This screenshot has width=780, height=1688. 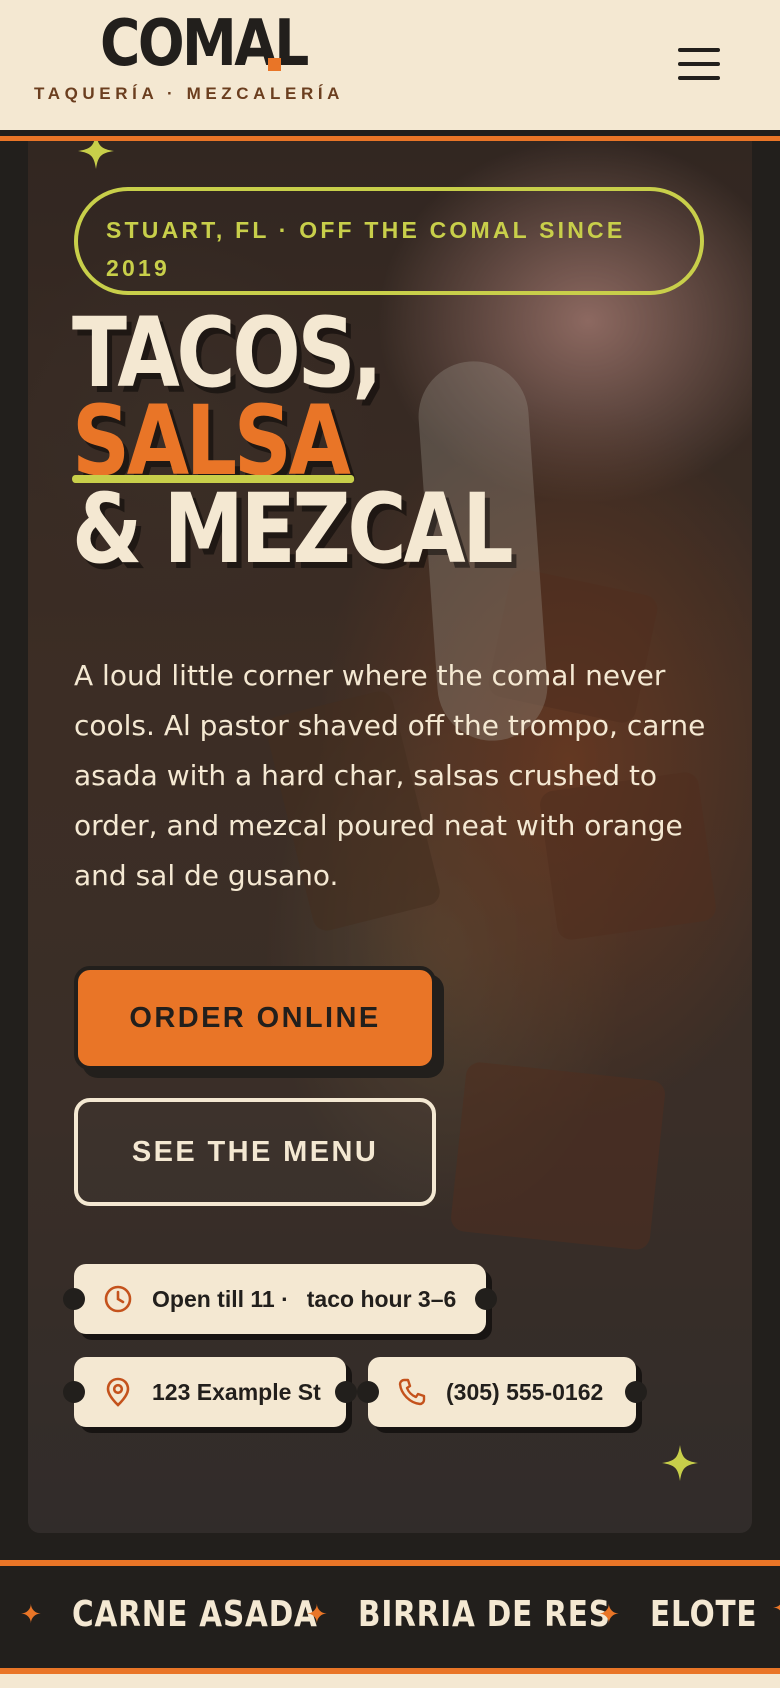 I want to click on logo-tagline: TAQUERÍA · MEZCALERÍA, so click(x=189, y=93).